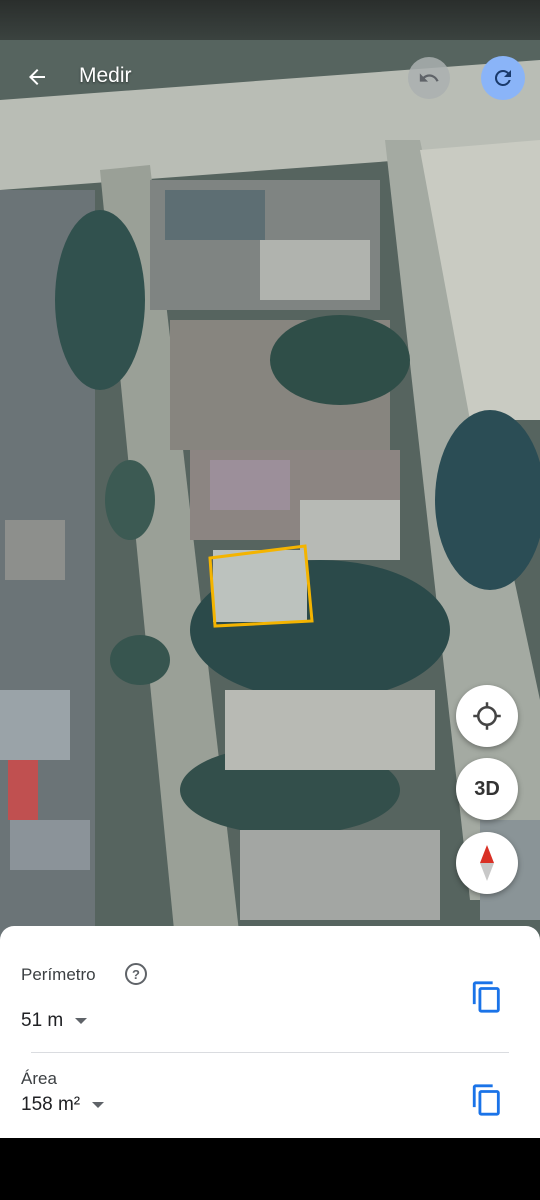 The height and width of the screenshot is (1200, 540). I want to click on my-location-icon, so click(487, 716).